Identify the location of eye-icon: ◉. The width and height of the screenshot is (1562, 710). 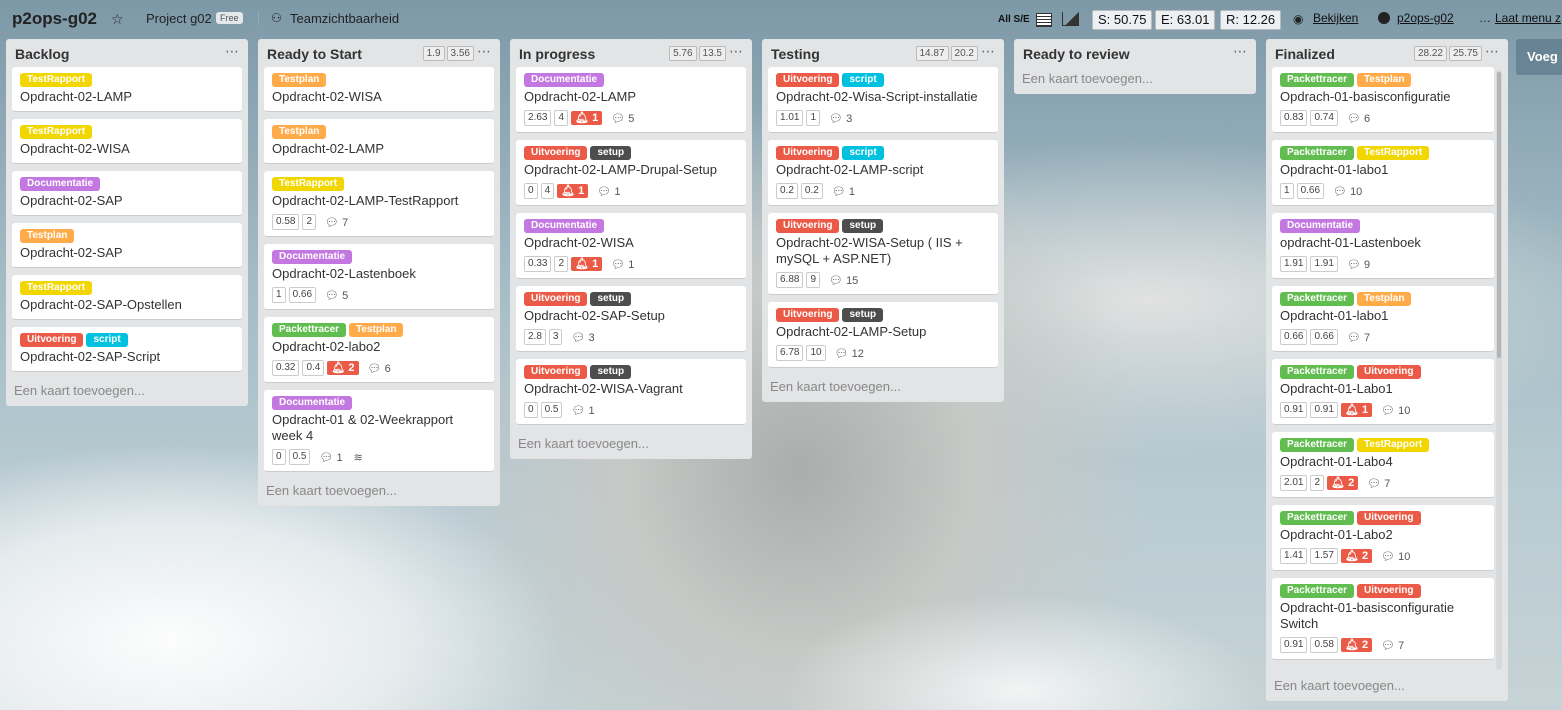
(1298, 19).